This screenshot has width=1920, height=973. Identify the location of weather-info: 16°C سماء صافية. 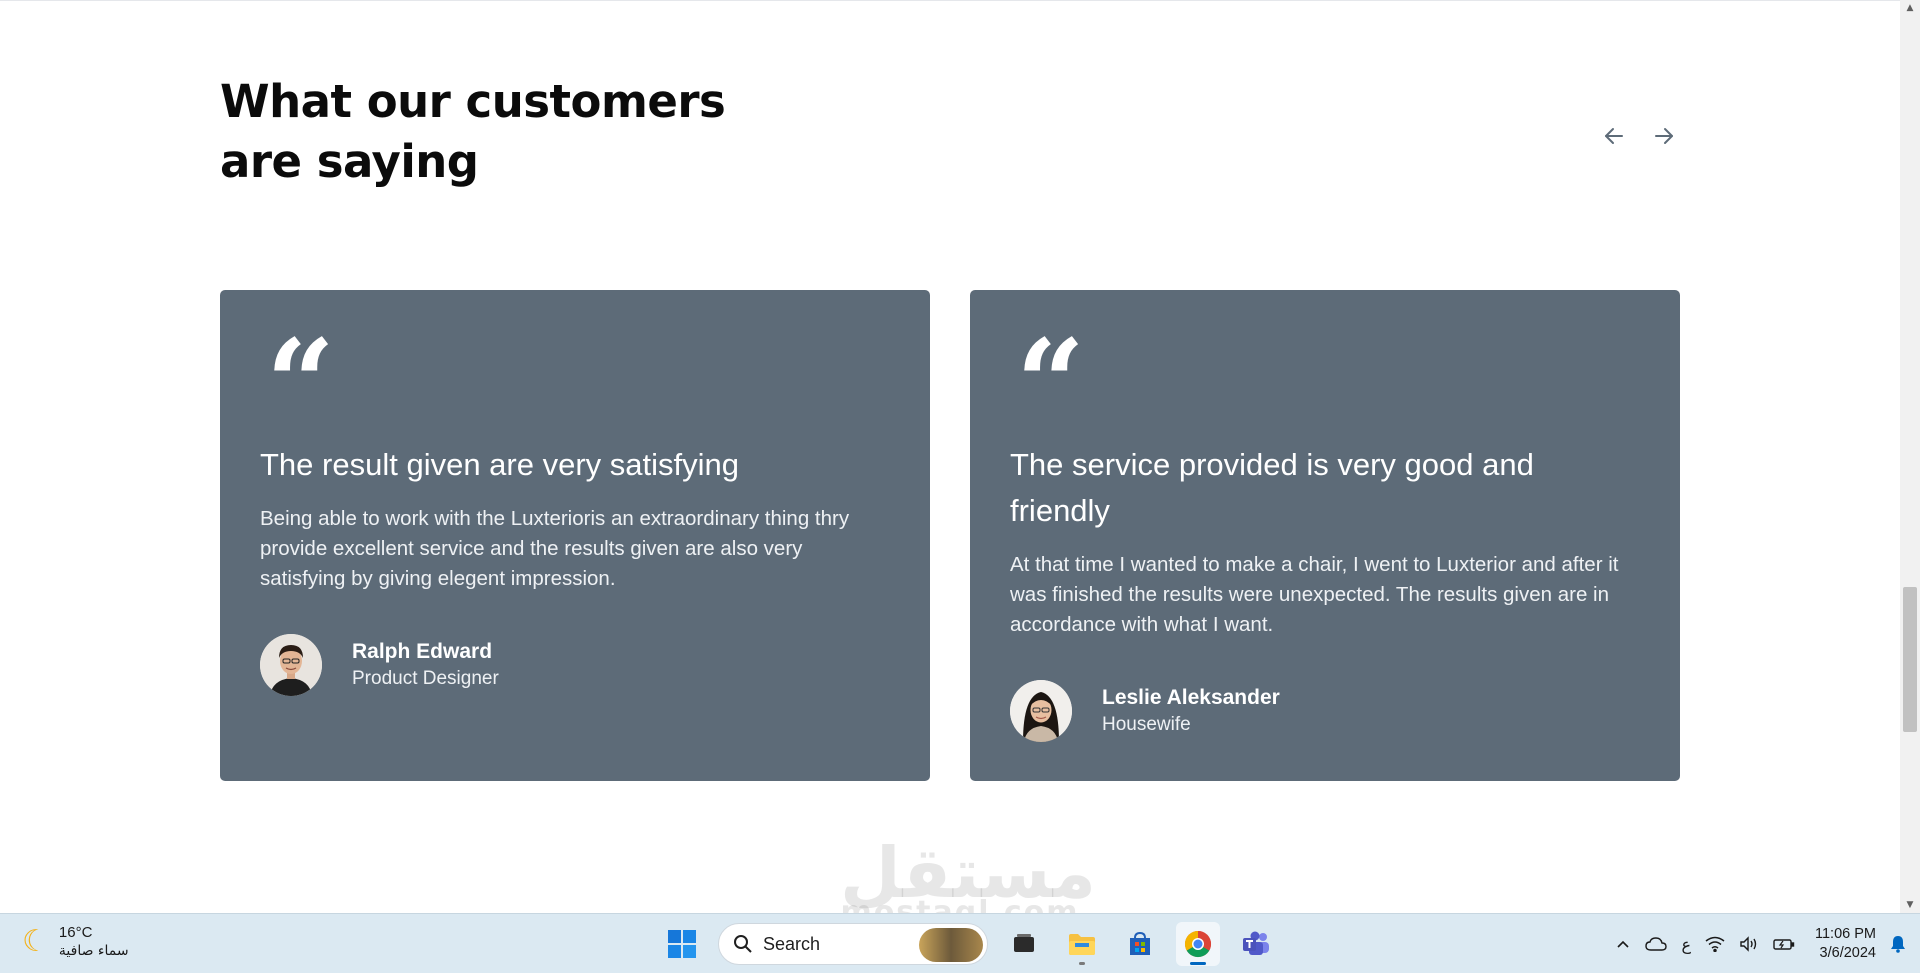
(94, 942).